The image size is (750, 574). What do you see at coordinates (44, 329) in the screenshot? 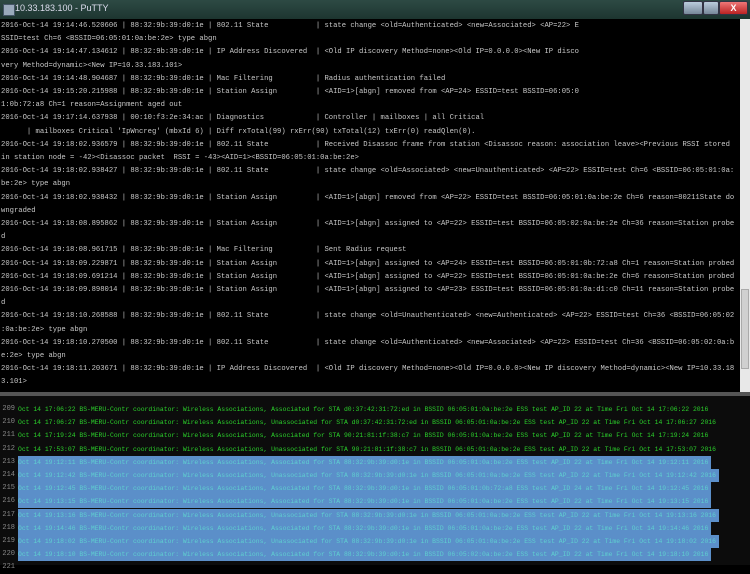
I see `terminal-line: :0a:be:2e> type abgn` at bounding box center [44, 329].